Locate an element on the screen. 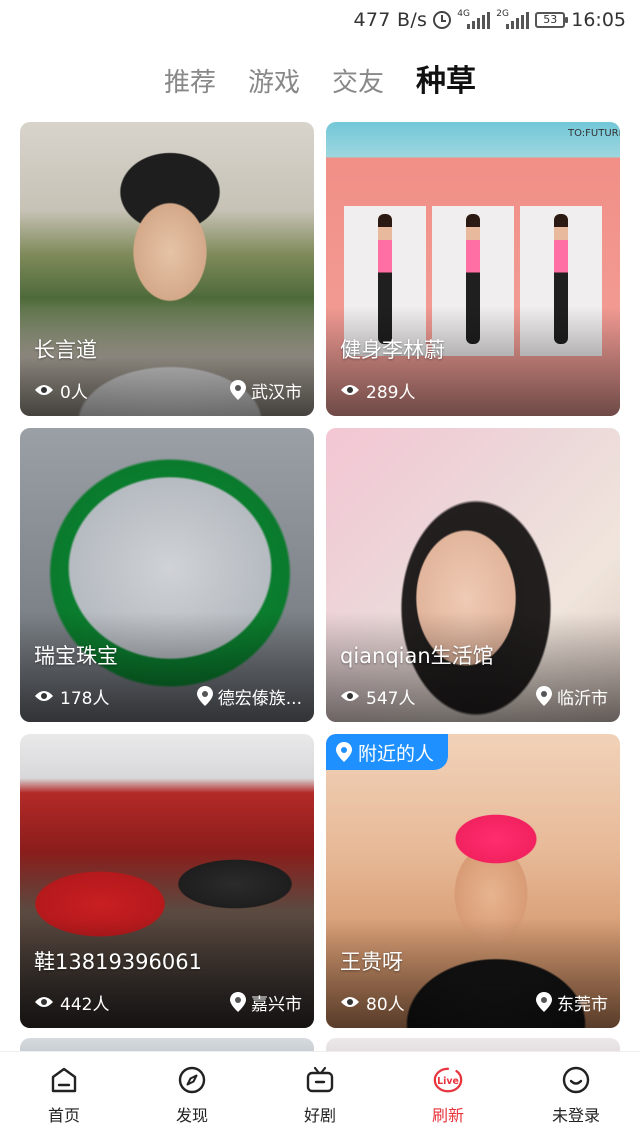  tab-recommend: 推荐 is located at coordinates (190, 80).